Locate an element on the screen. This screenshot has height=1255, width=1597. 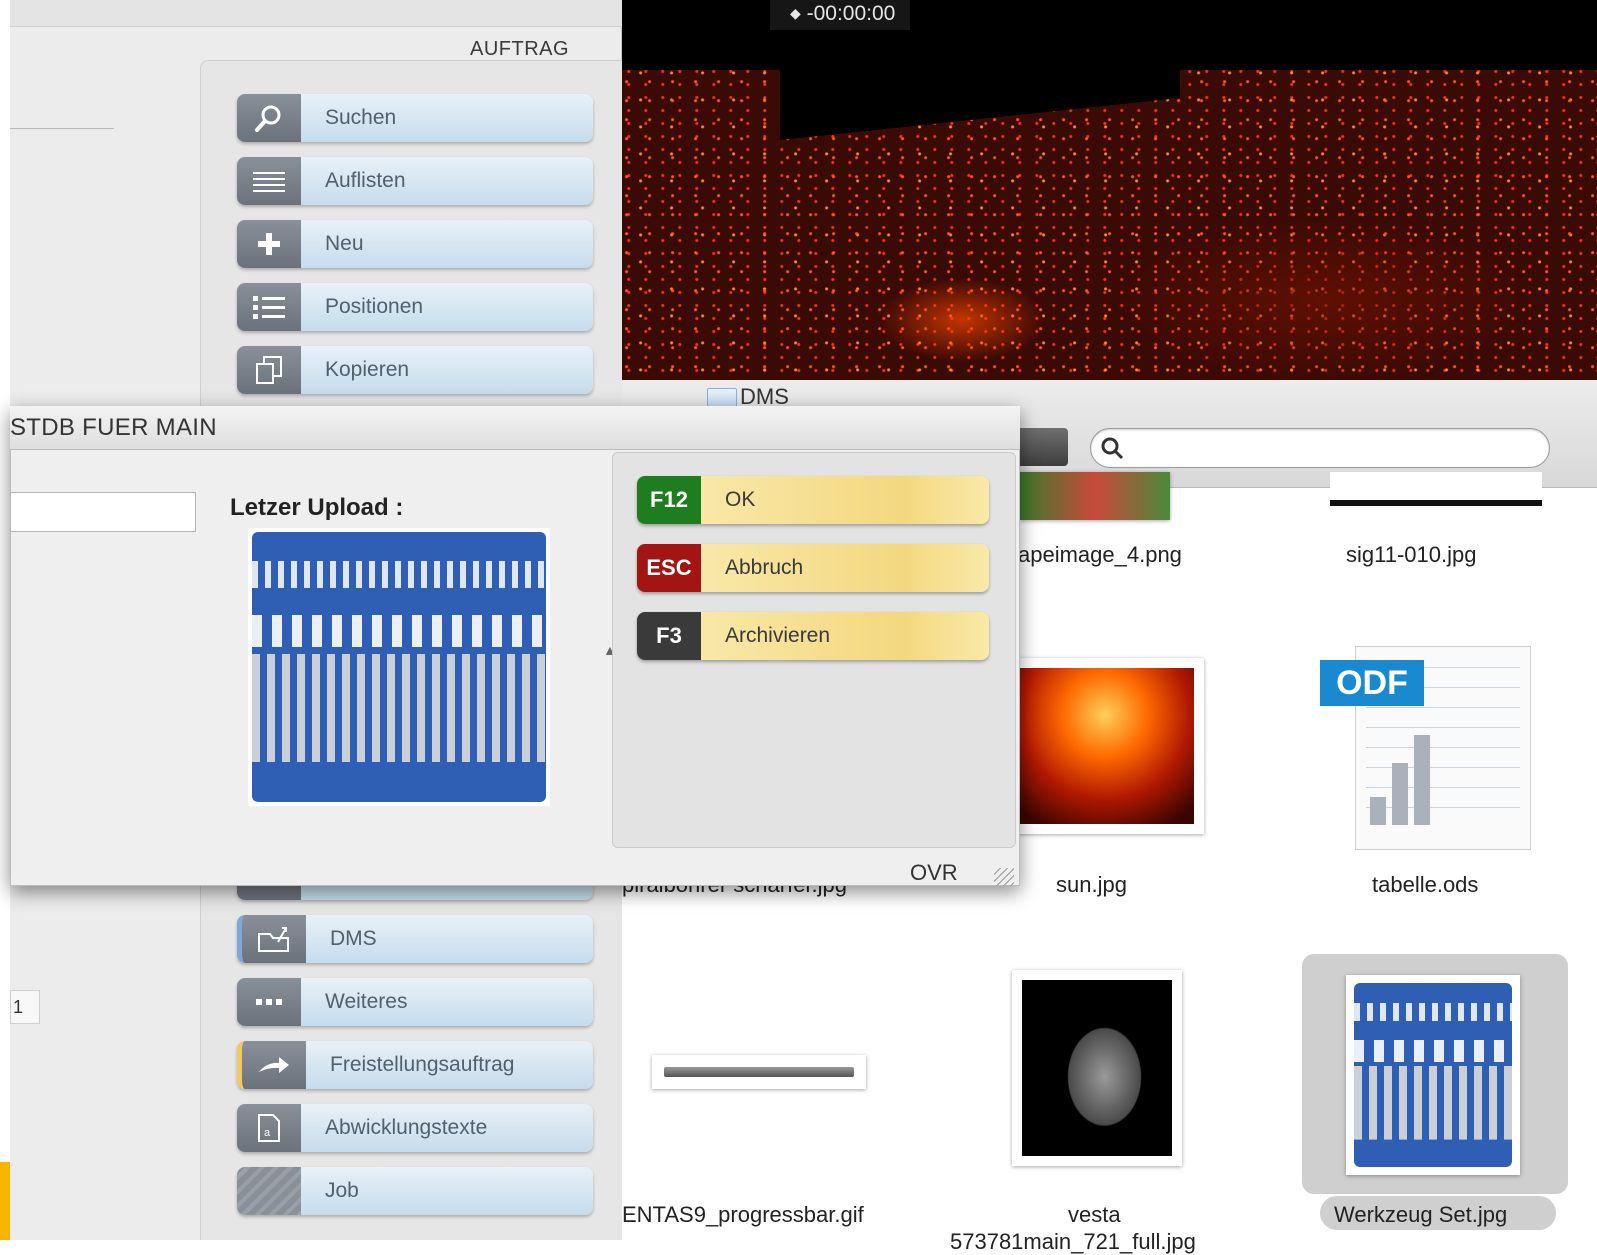
positions-button: Positionen is located at coordinates (415, 307).